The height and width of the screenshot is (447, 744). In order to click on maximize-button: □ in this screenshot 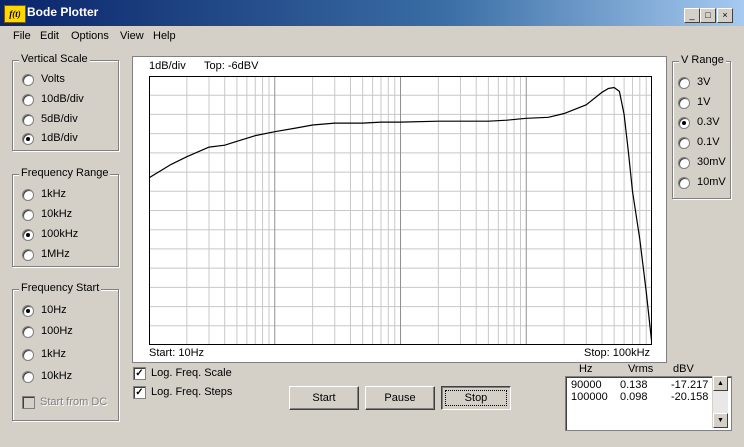, I will do `click(708, 15)`.